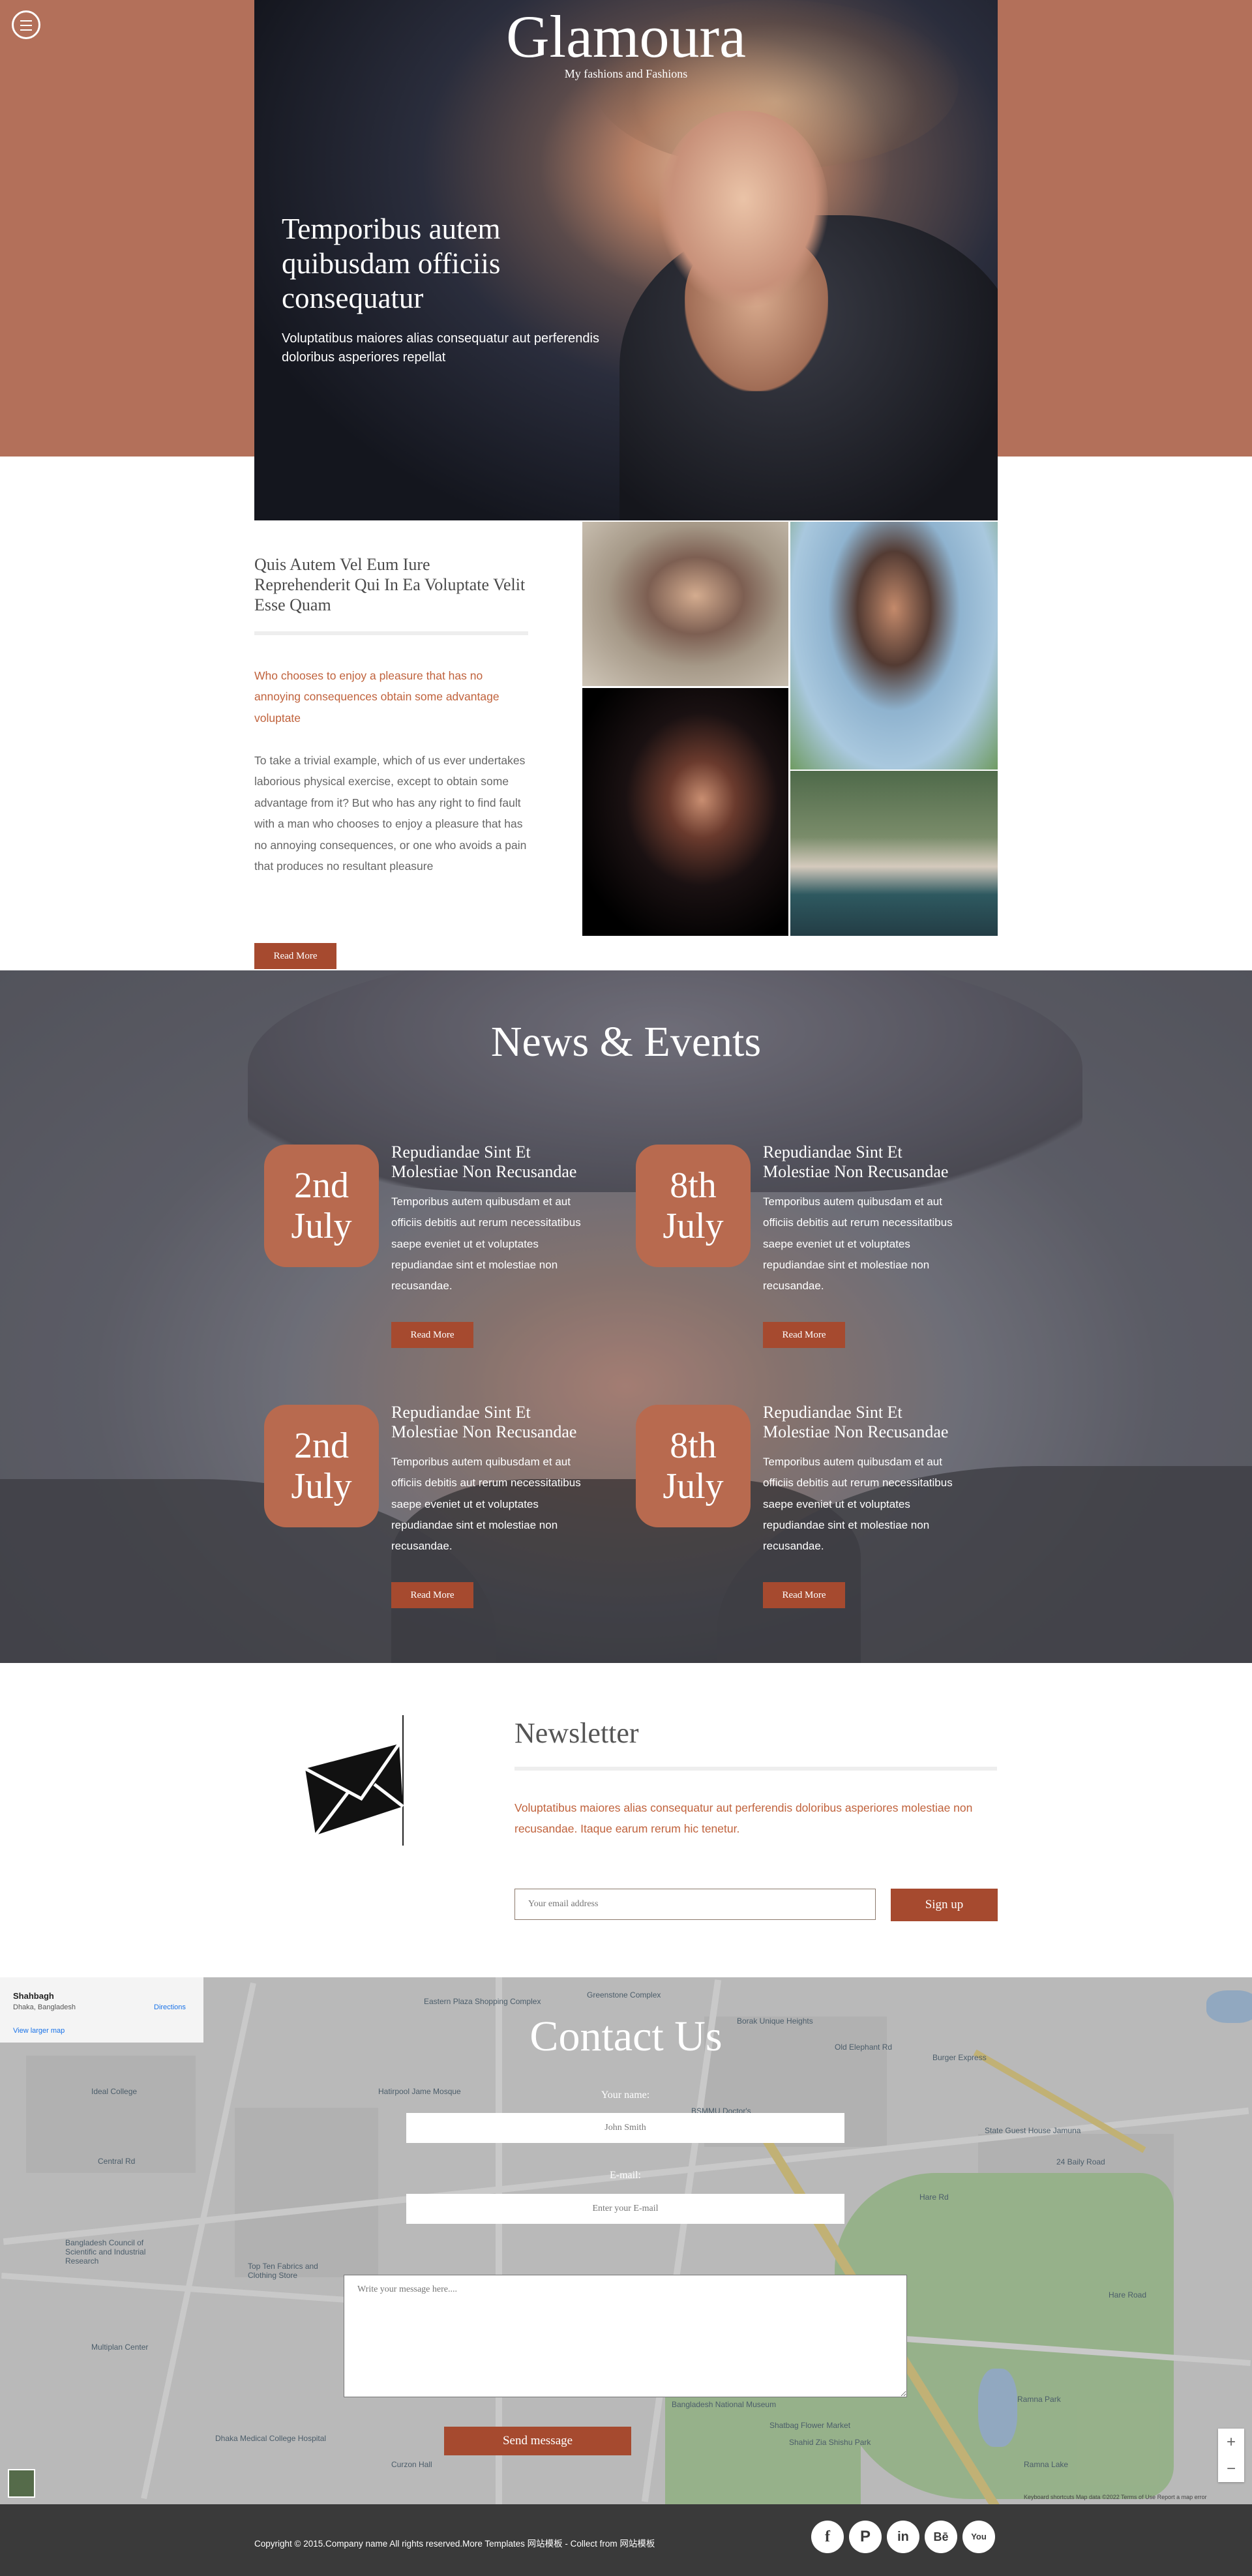 This screenshot has height=2576, width=1252. What do you see at coordinates (626, 1042) in the screenshot?
I see `news-title: News & Events` at bounding box center [626, 1042].